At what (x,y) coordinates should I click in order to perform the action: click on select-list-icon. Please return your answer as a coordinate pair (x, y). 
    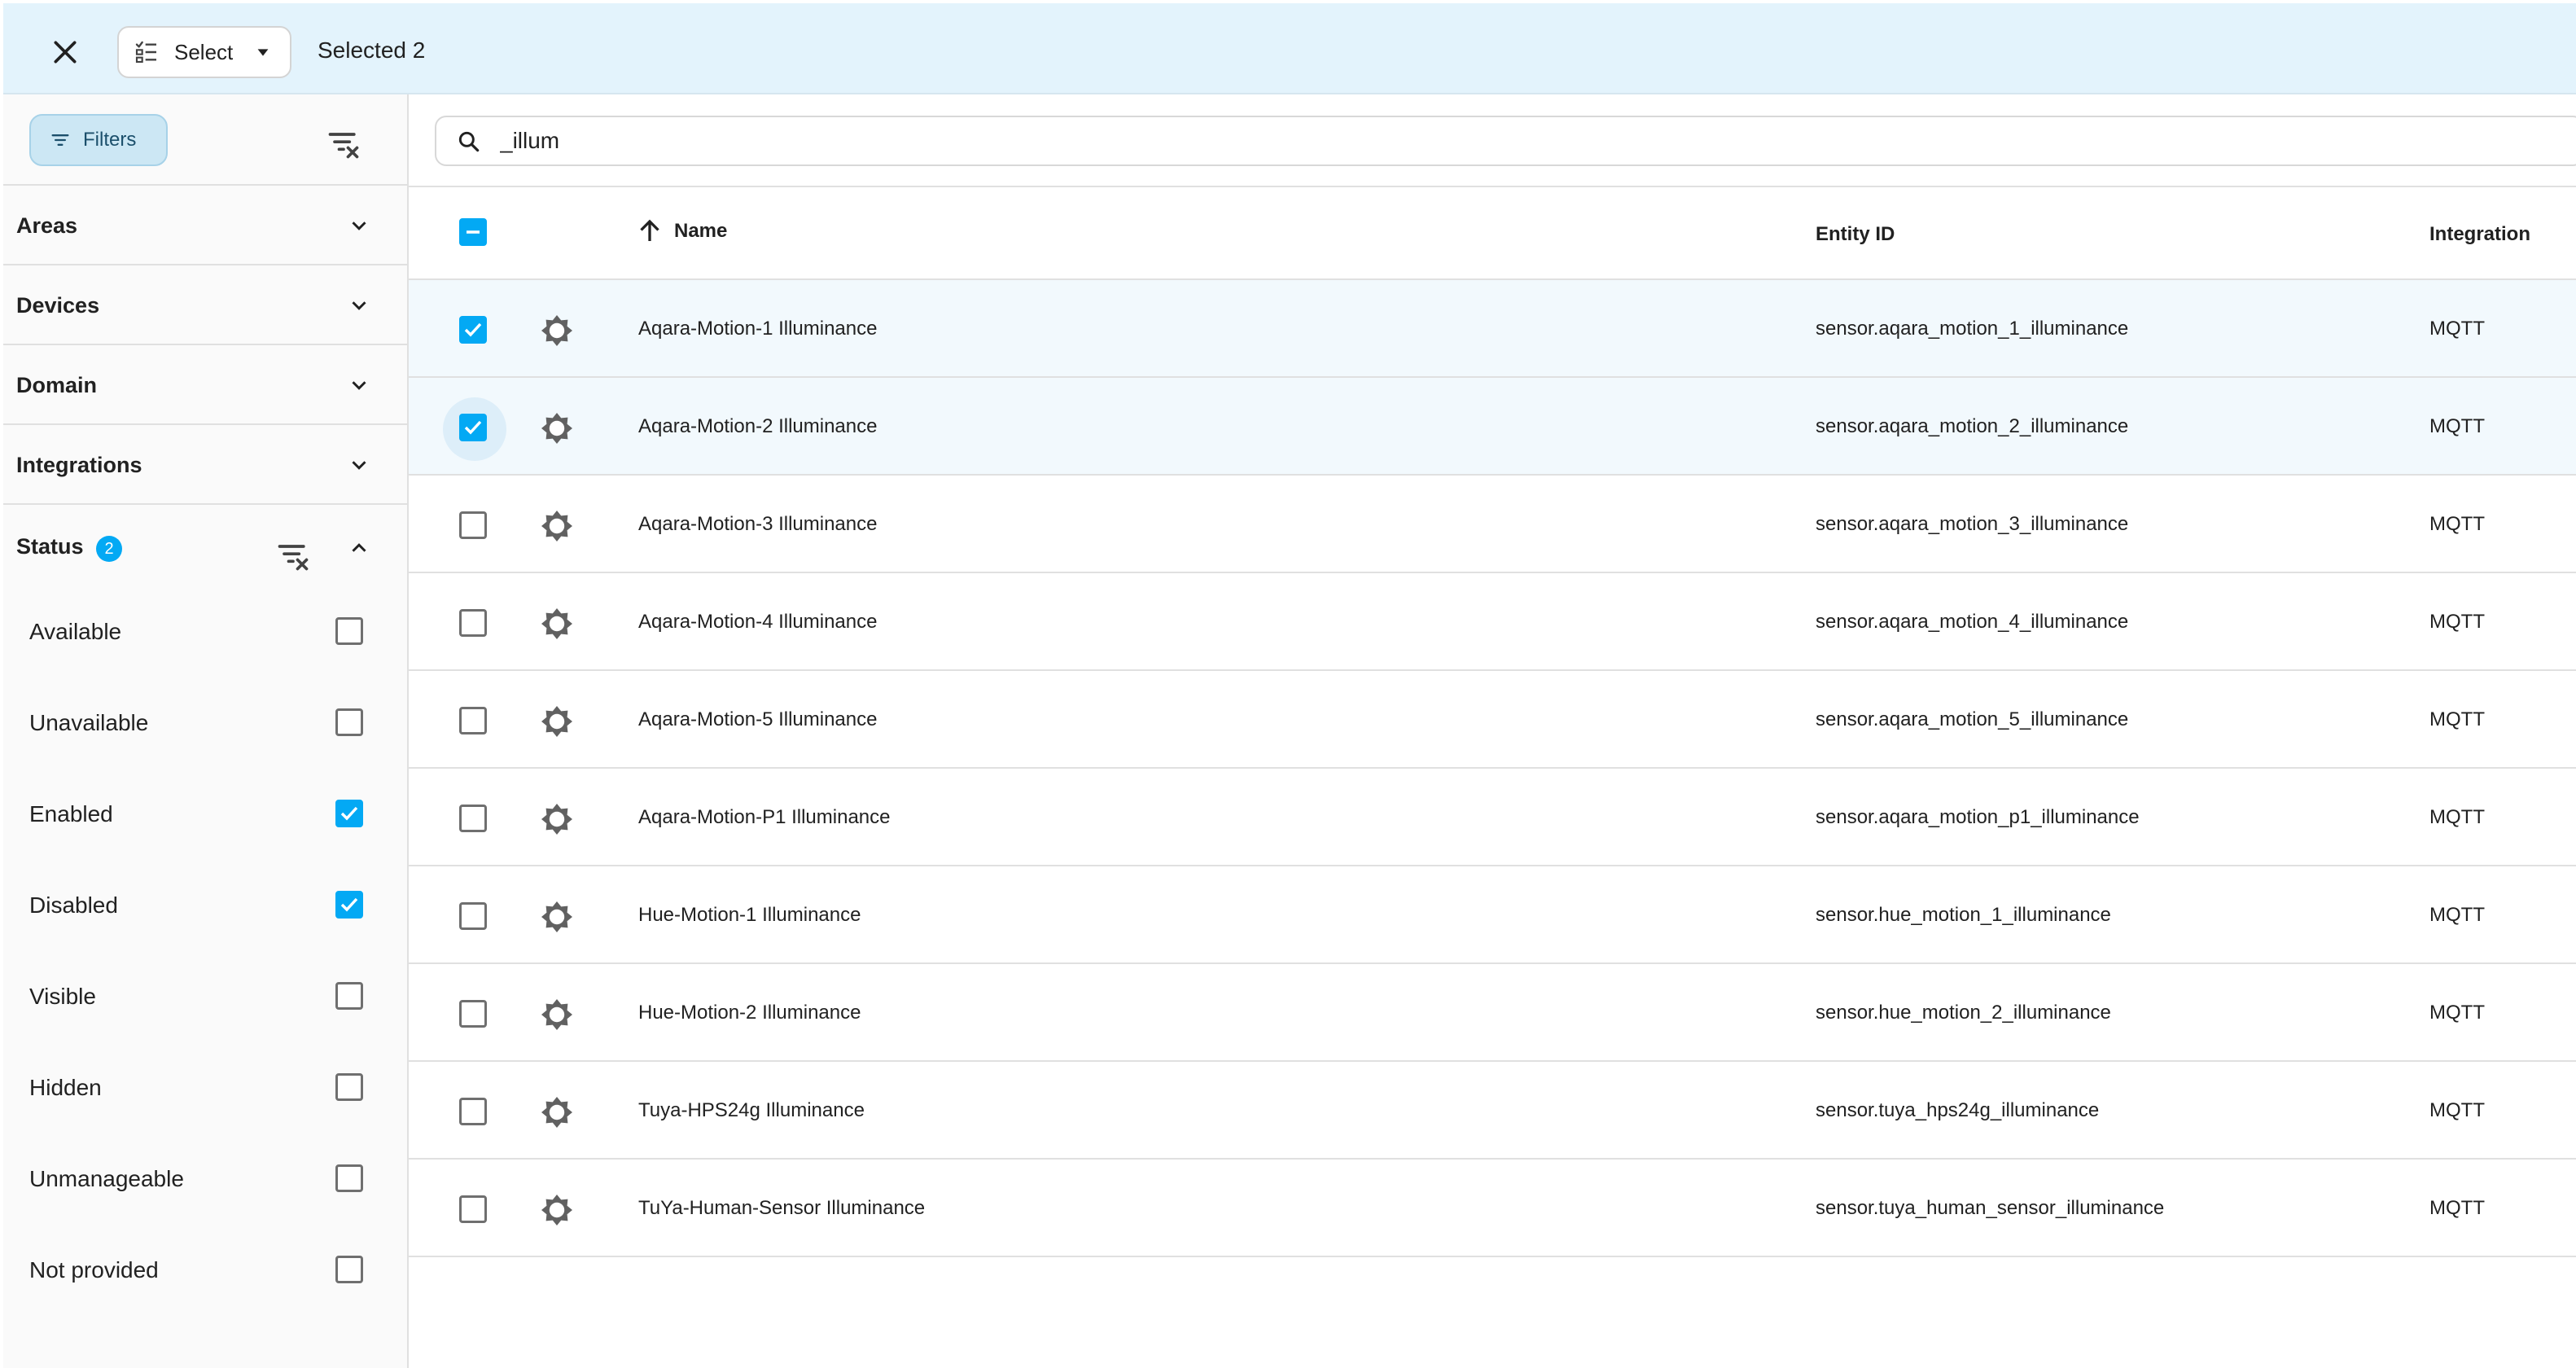
    Looking at the image, I should click on (145, 52).